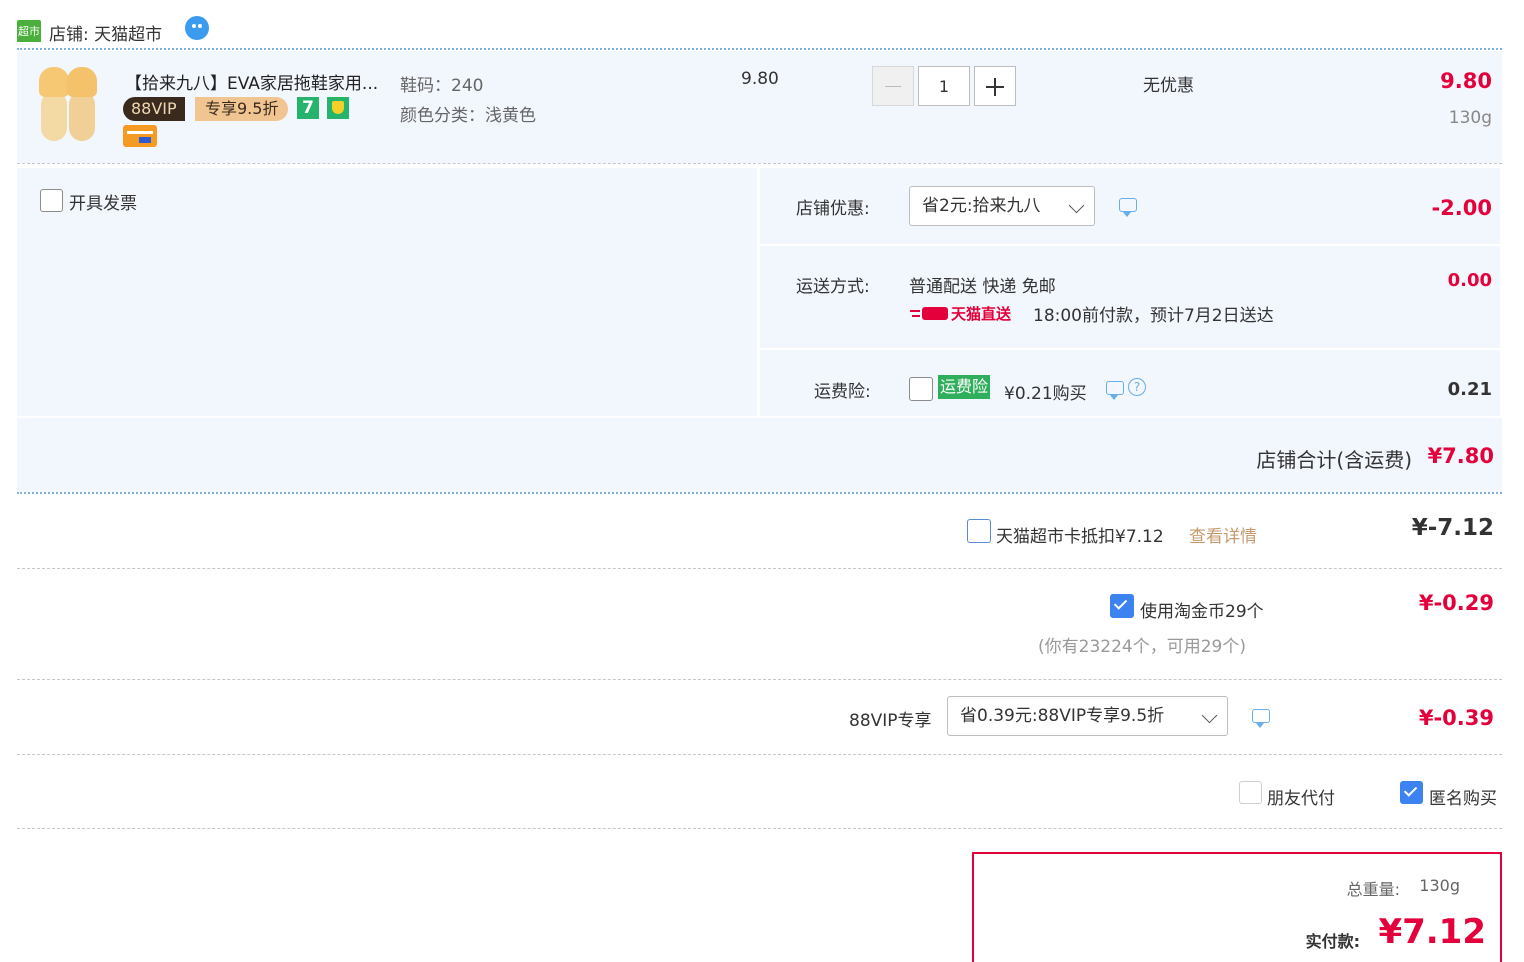 Image resolution: width=1524 pixels, height=962 pixels. Describe the element at coordinates (1332, 941) in the screenshot. I see `pay-label: 实付款:` at that location.